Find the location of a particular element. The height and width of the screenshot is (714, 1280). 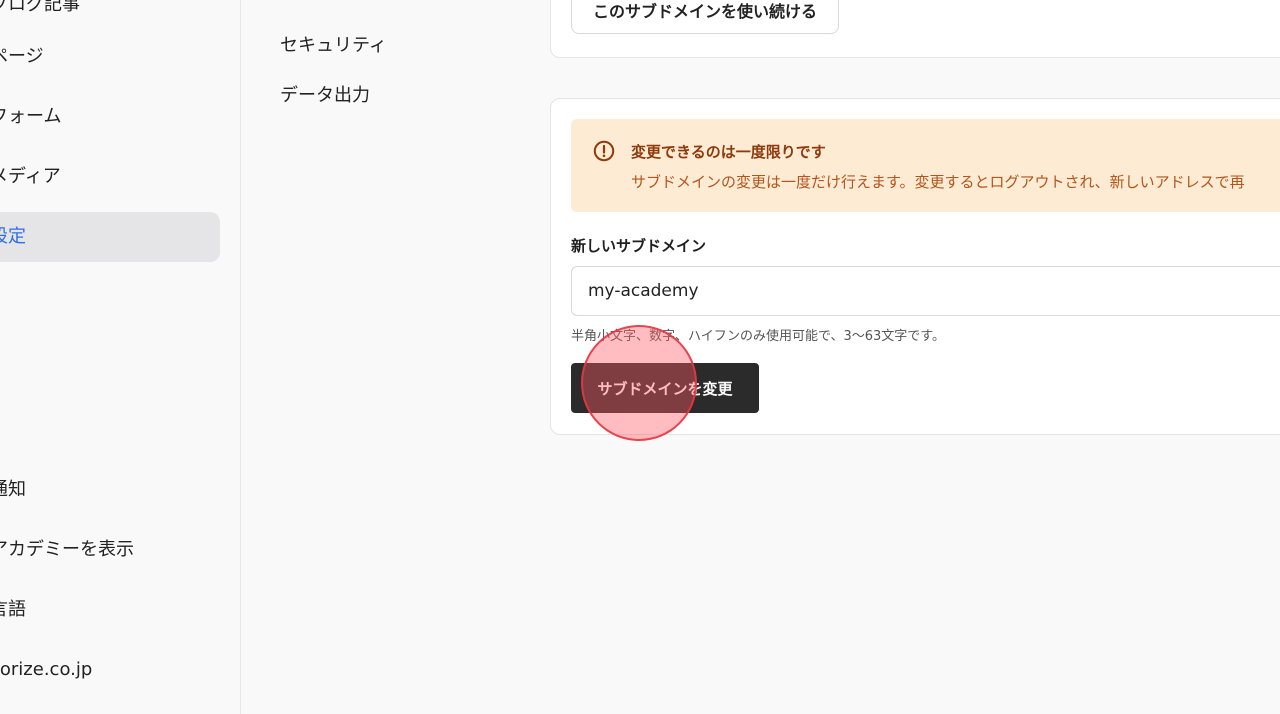

alert-title: 変更できるのは一度限りです is located at coordinates (728, 152).